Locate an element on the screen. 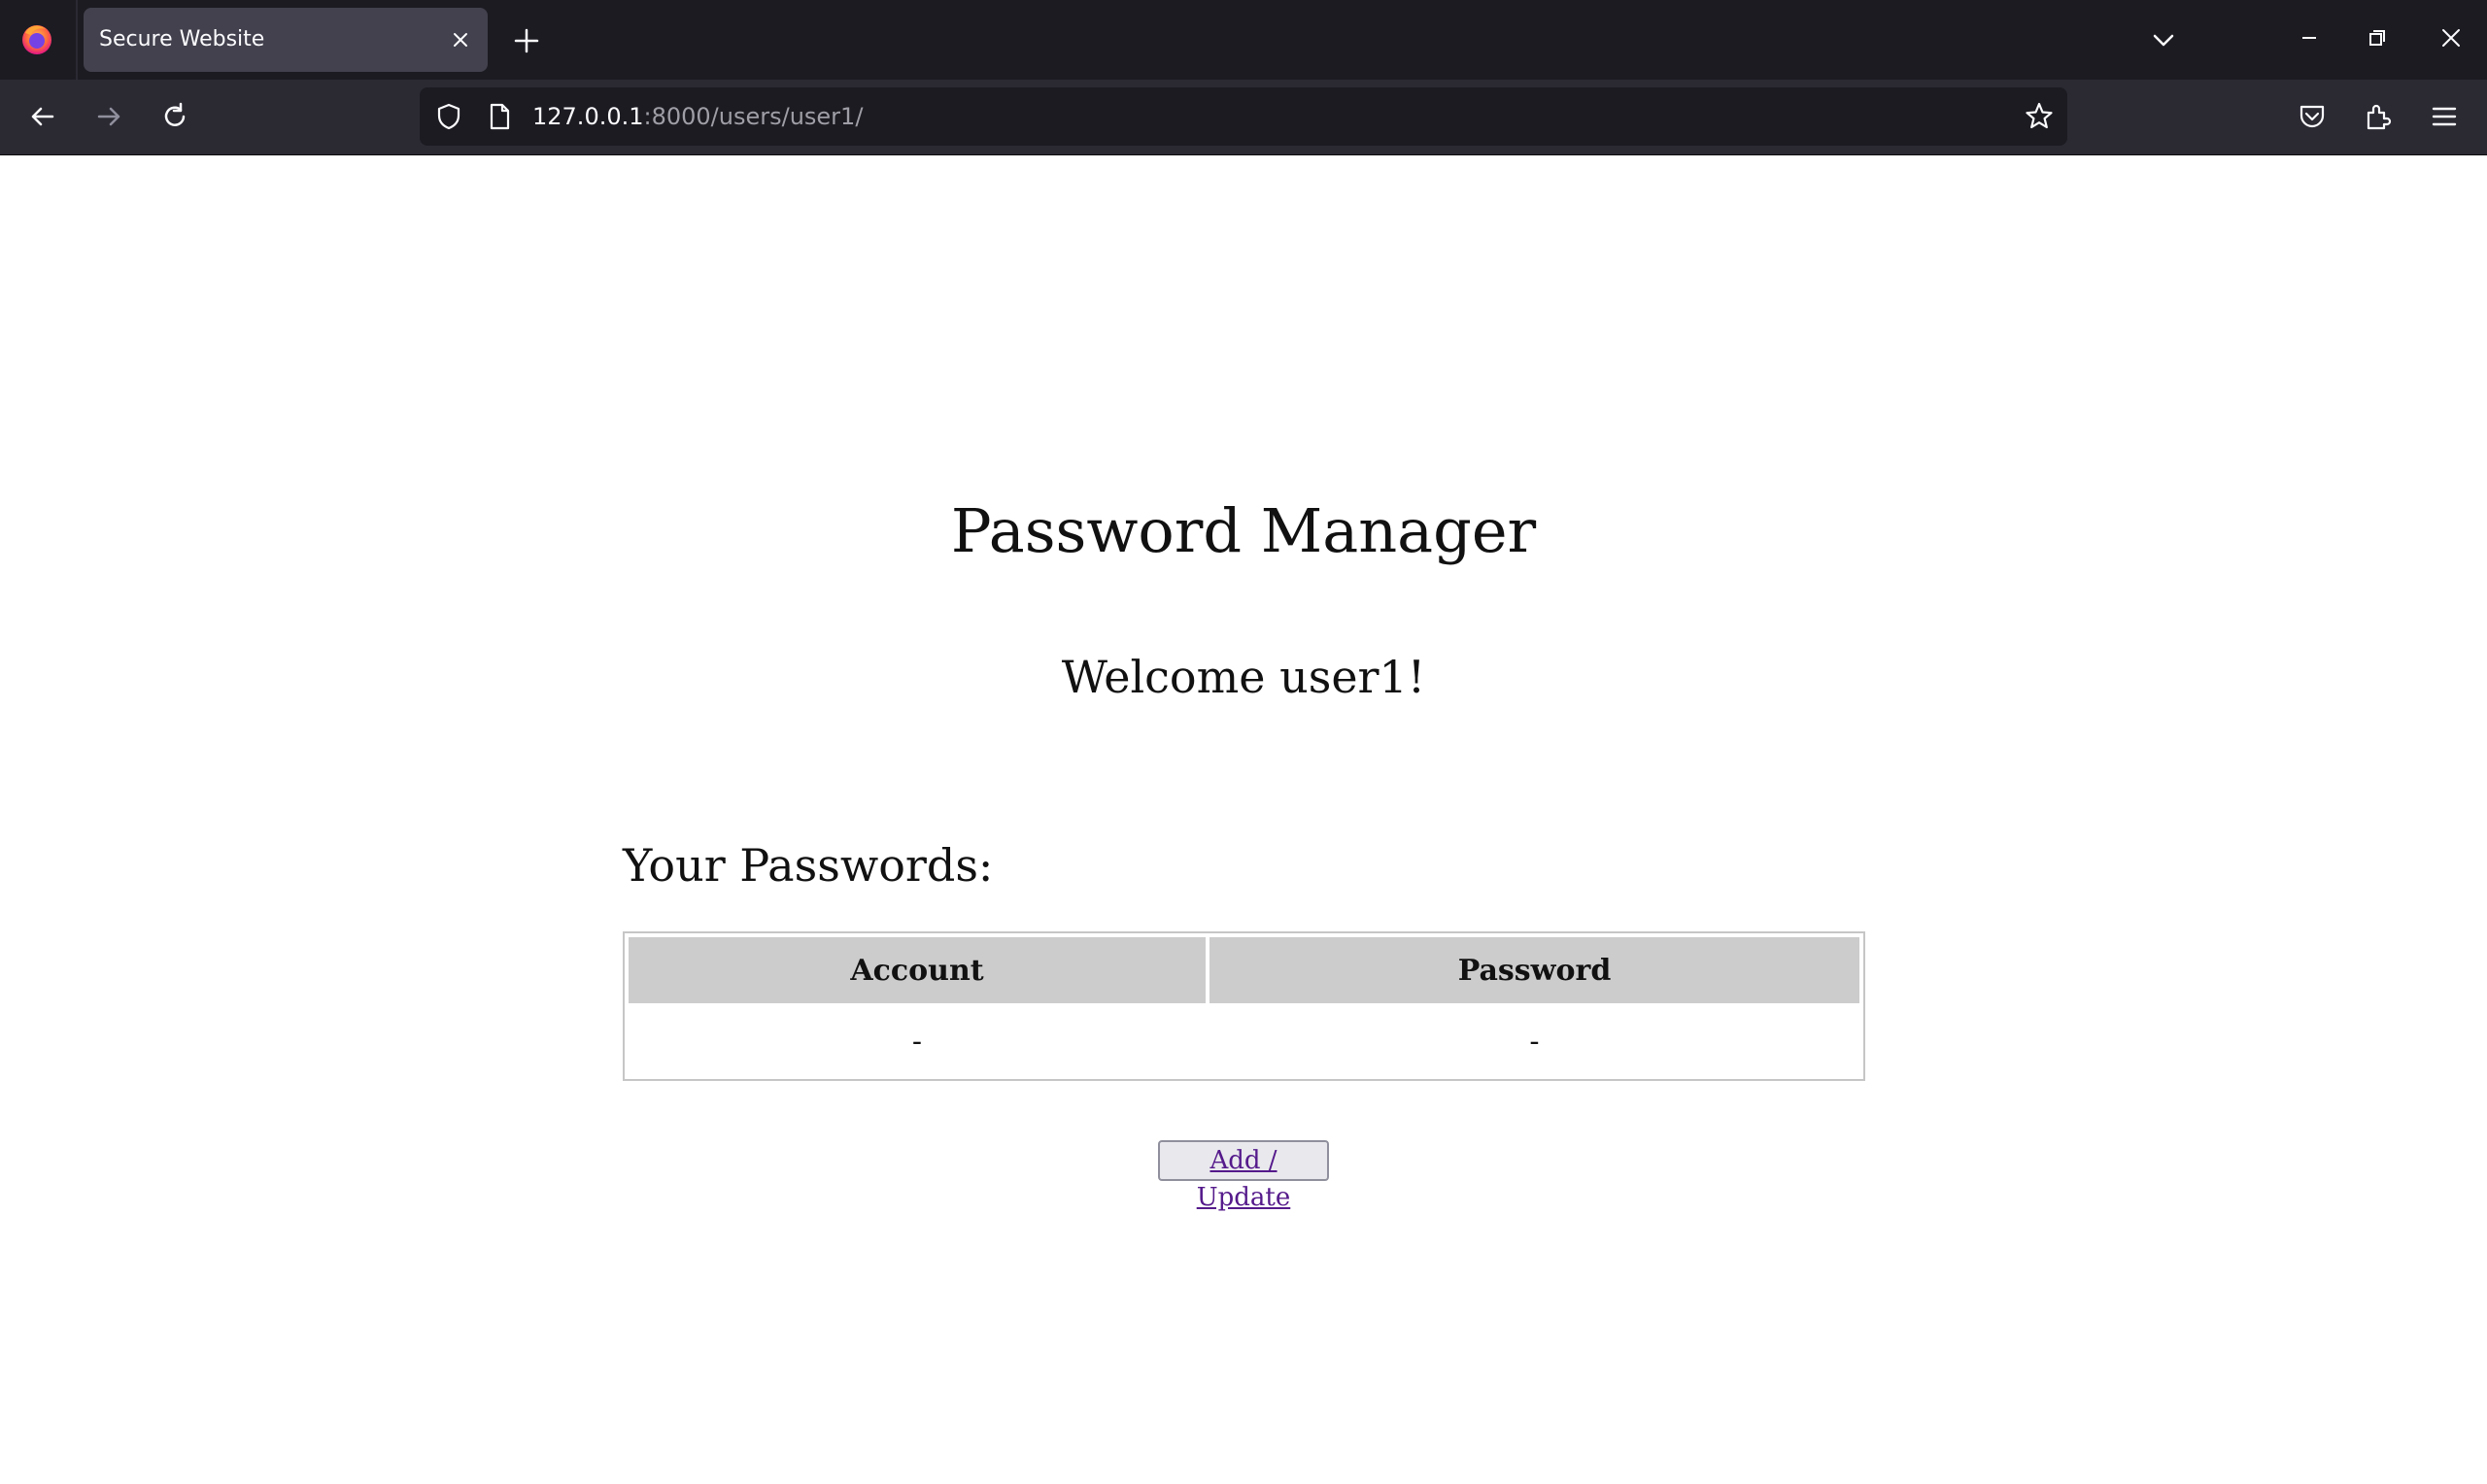 The width and height of the screenshot is (2487, 1484). back-arrow-icon is located at coordinates (42, 116).